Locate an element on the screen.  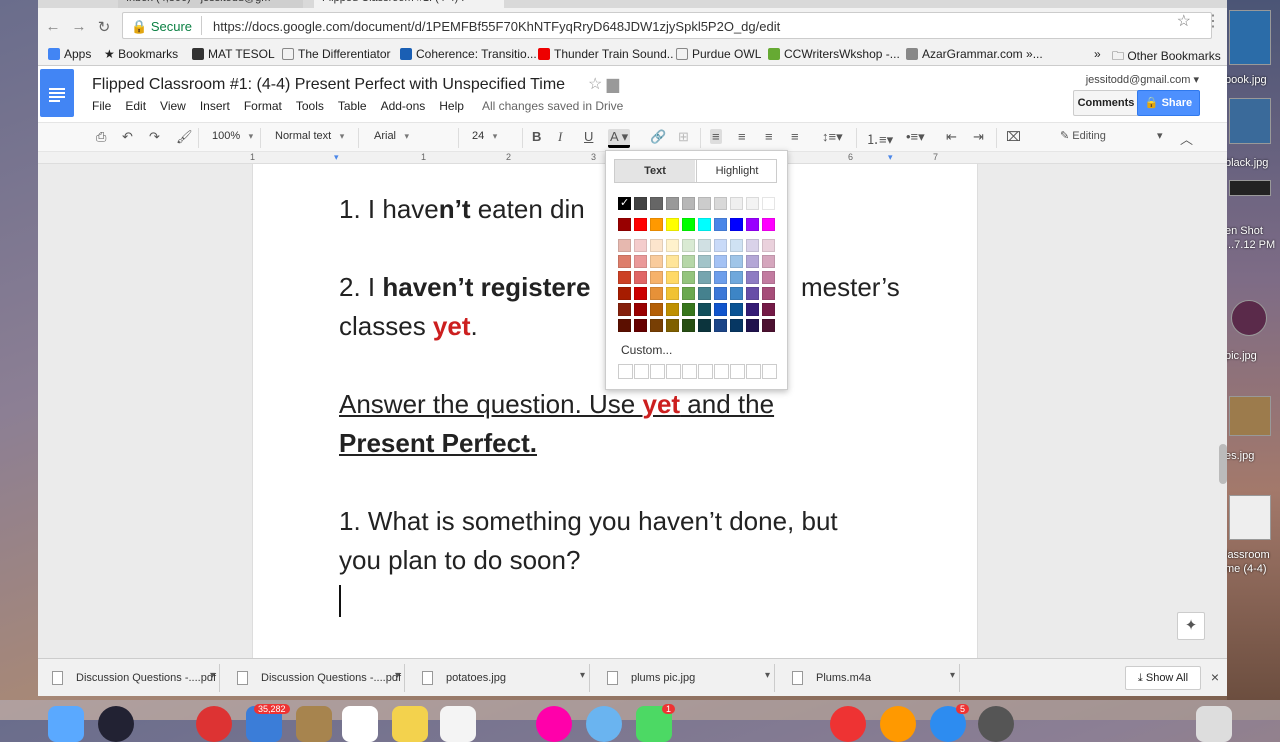
doc-line: Present Perfect. is located at coordinates (438, 443).